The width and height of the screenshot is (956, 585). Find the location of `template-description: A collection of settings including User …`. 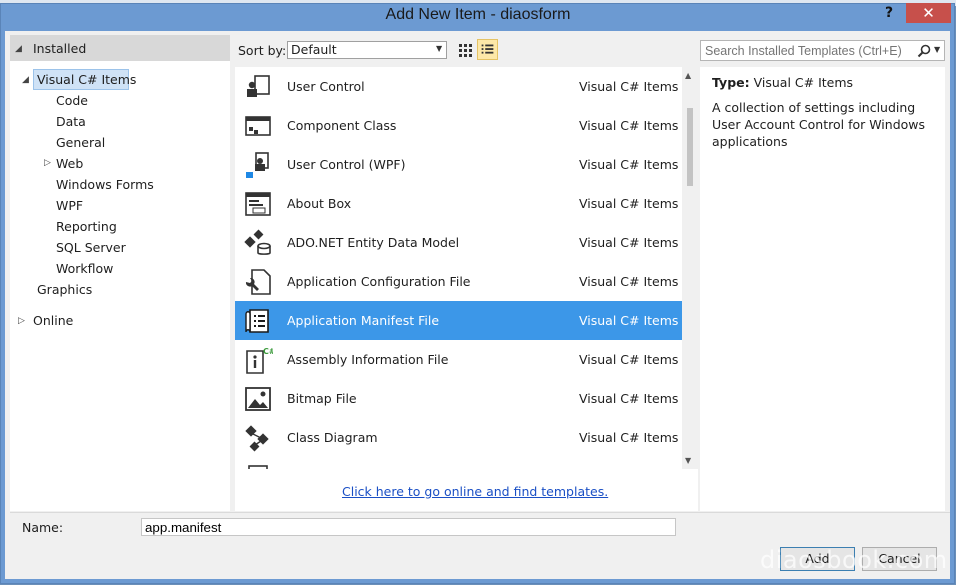

template-description: A collection of settings including User … is located at coordinates (819, 124).